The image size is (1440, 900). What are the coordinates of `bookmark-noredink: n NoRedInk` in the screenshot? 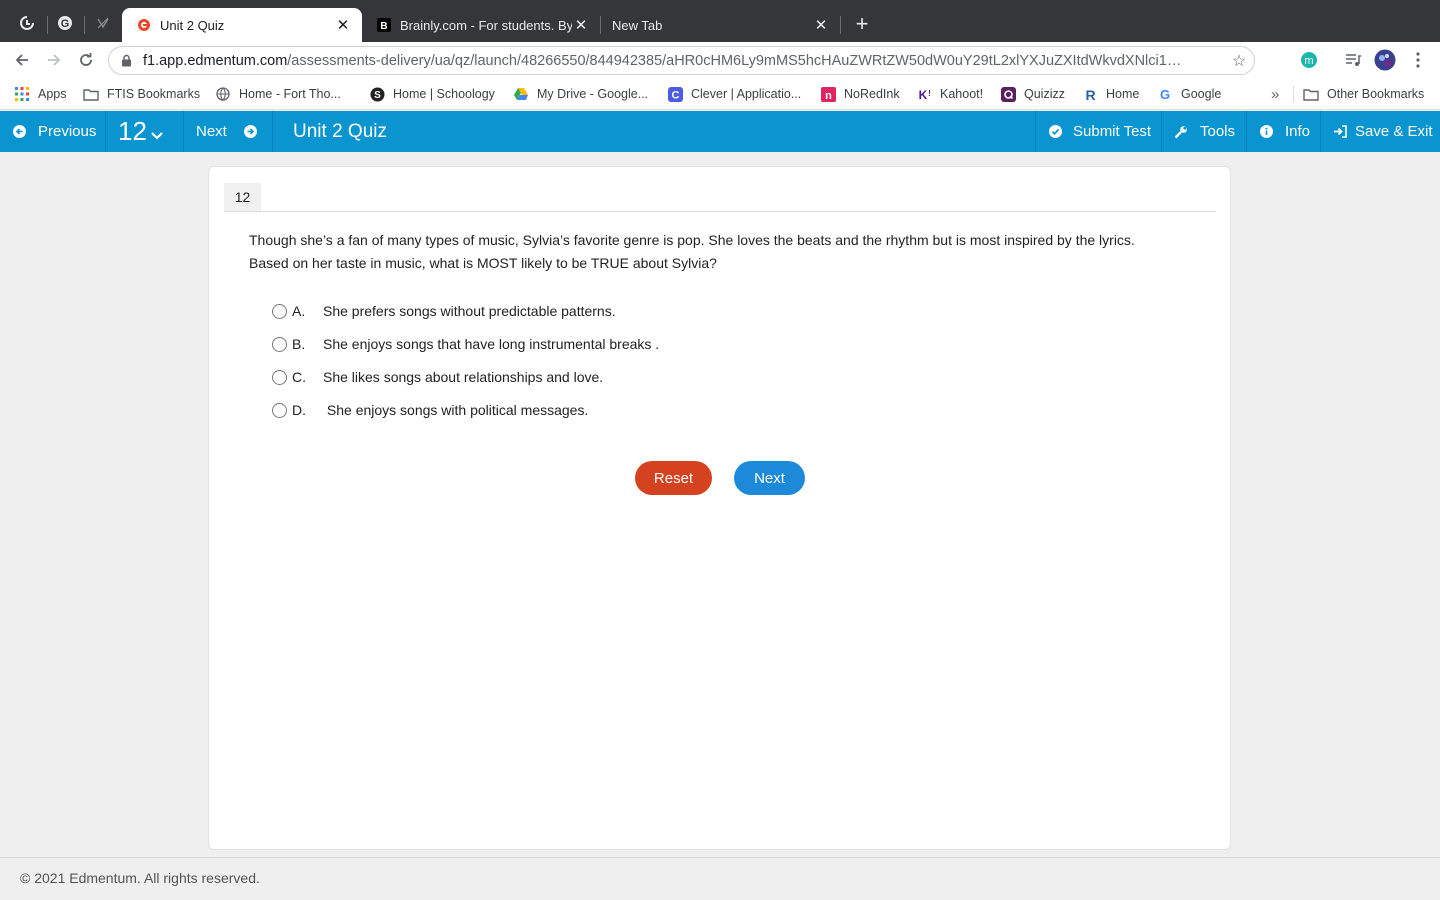 It's located at (860, 94).